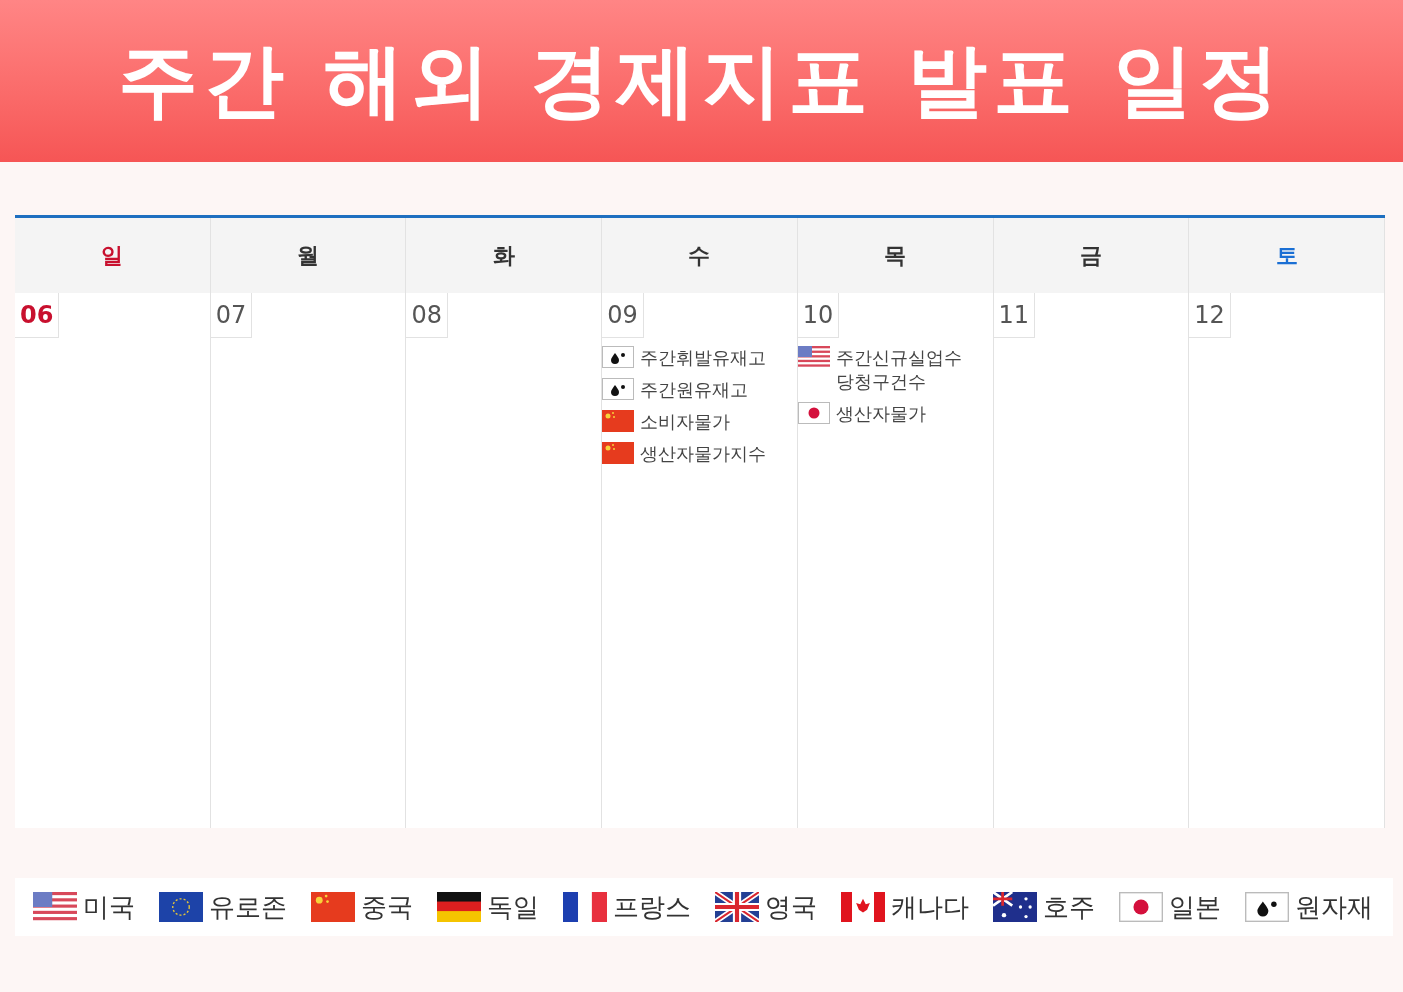  What do you see at coordinates (1091, 255) in the screenshot?
I see `weekday-header: 금` at bounding box center [1091, 255].